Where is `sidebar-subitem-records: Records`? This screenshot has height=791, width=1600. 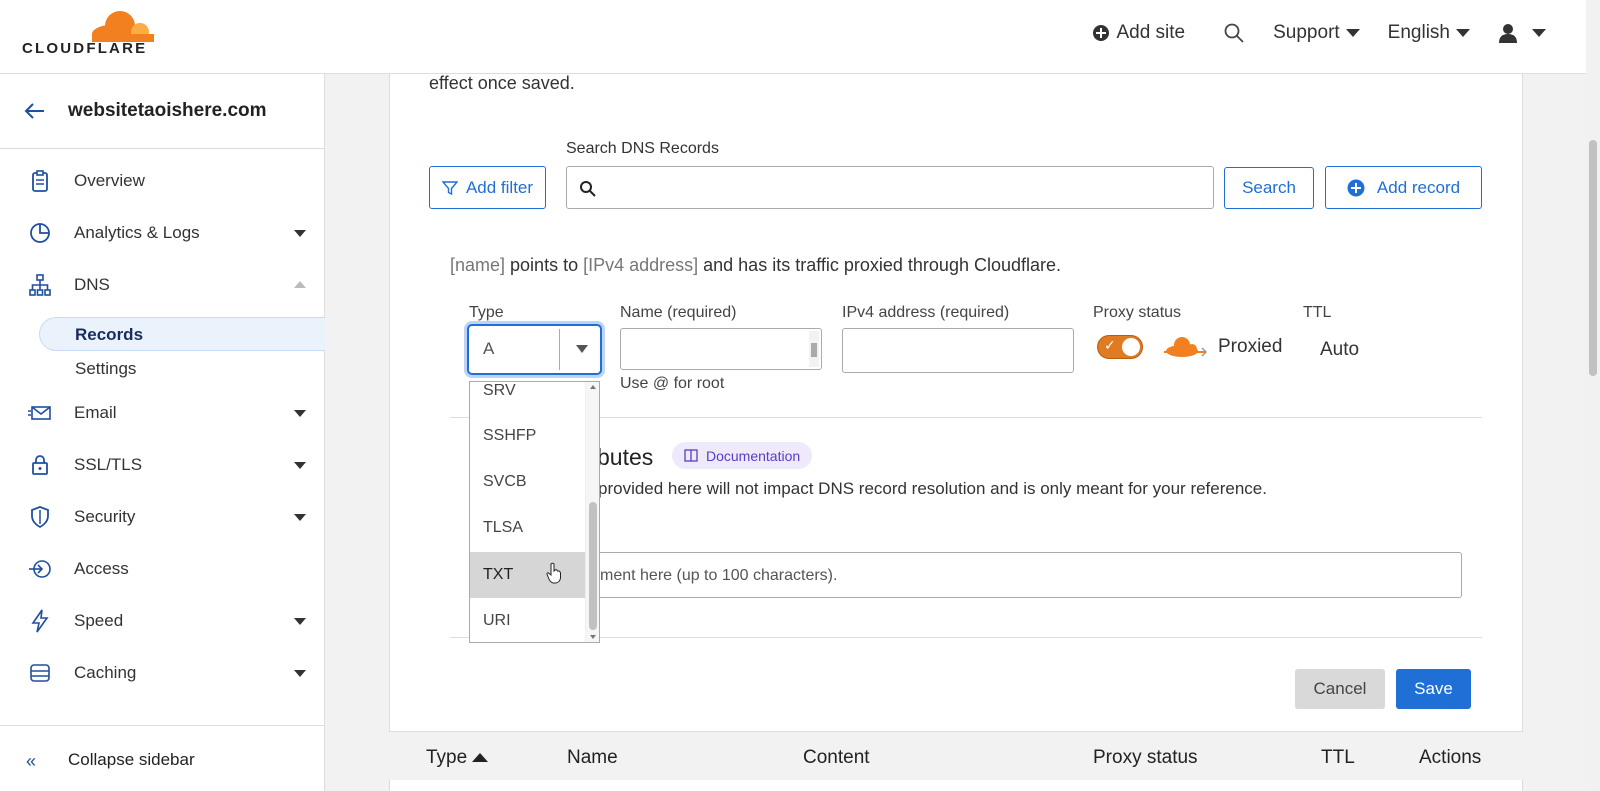
sidebar-subitem-records: Records is located at coordinates (109, 335).